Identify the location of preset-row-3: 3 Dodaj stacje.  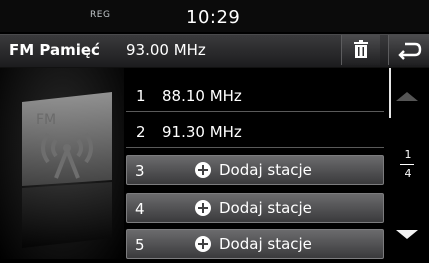
(255, 170).